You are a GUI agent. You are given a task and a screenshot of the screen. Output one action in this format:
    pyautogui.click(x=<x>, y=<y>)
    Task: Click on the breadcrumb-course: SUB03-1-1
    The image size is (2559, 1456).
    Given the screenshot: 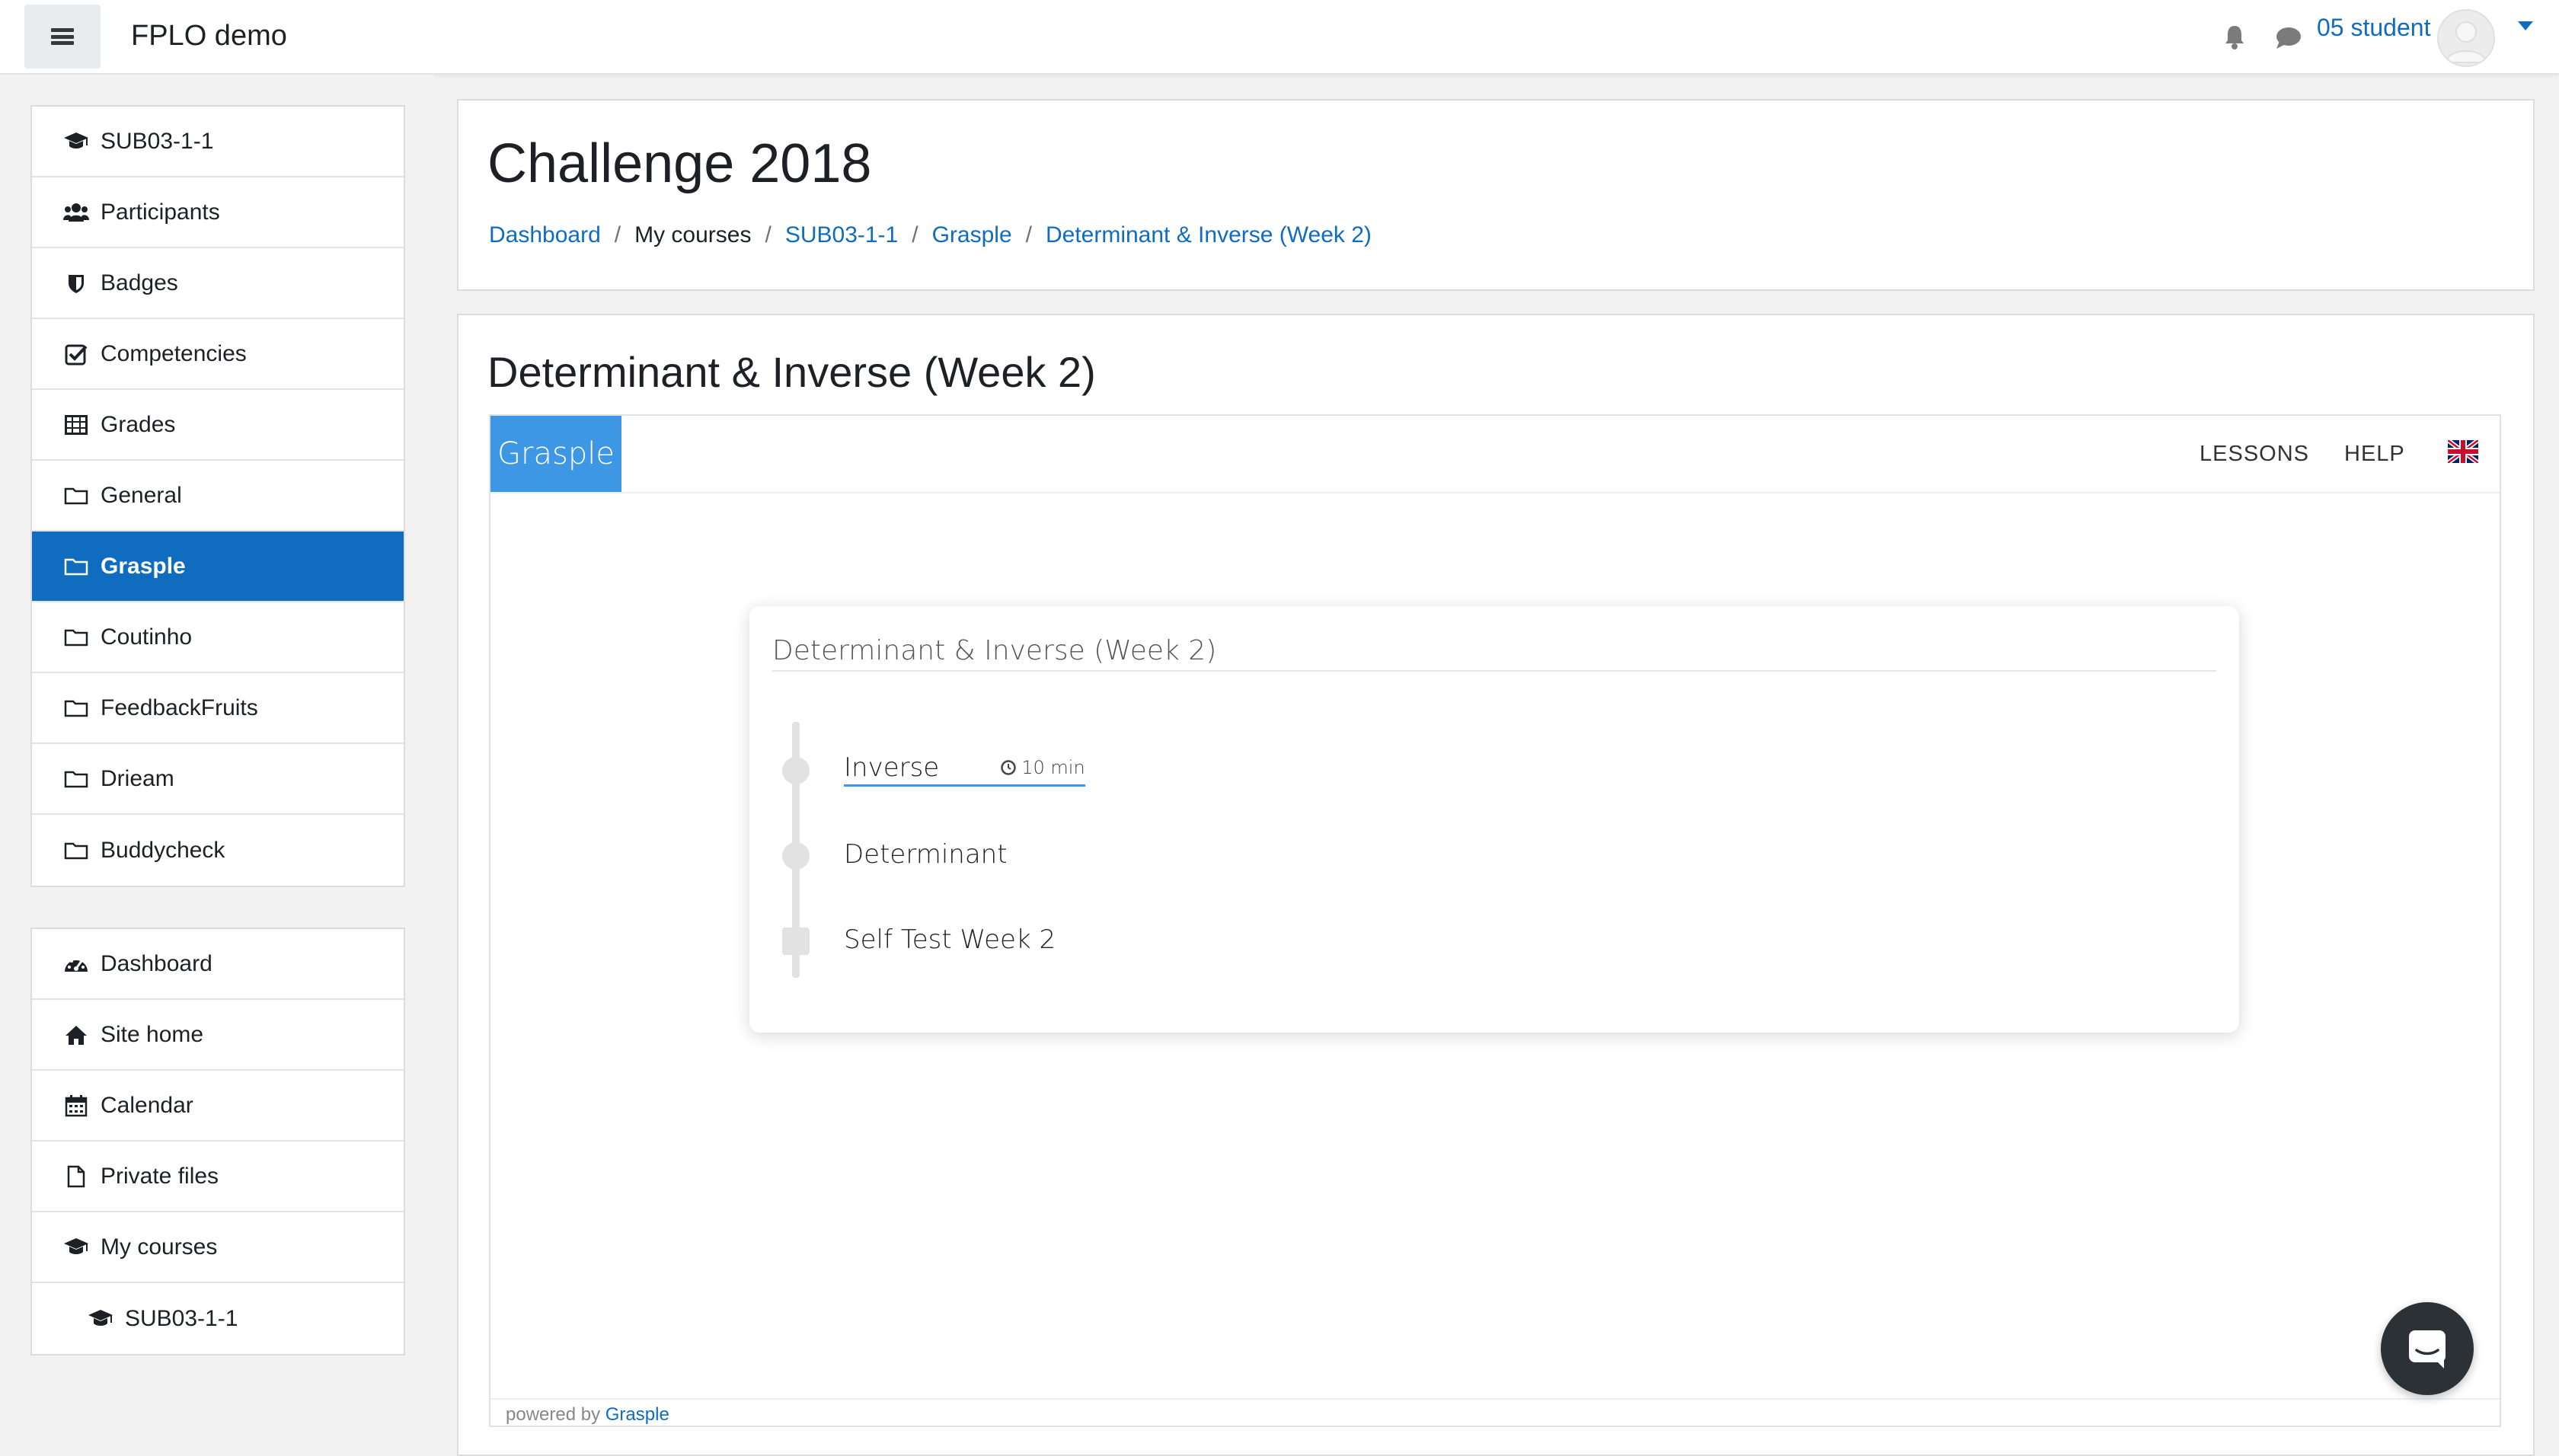 What is the action you would take?
    pyautogui.click(x=841, y=235)
    